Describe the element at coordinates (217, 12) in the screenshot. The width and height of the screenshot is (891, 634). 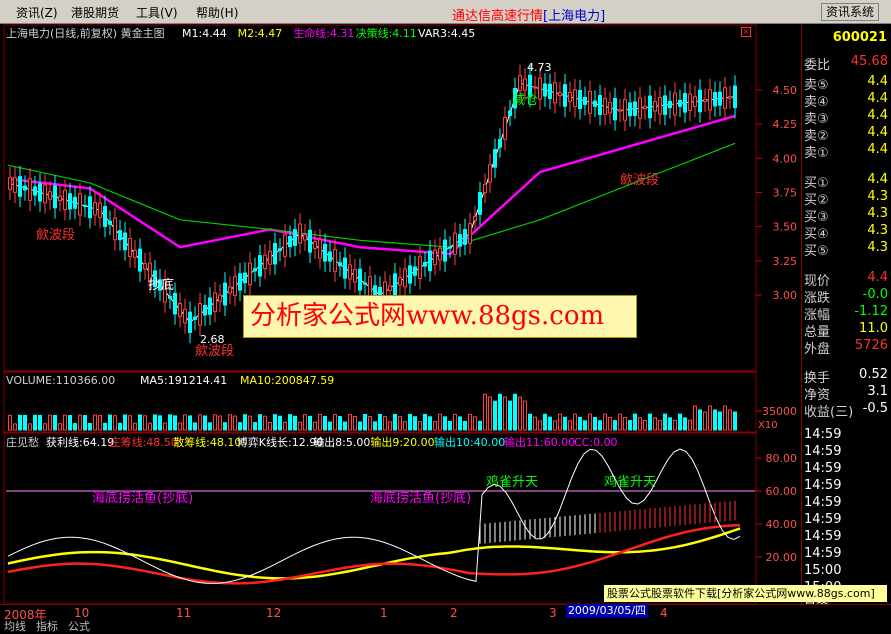
I see `menu-item-help: 帮助(H)` at that location.